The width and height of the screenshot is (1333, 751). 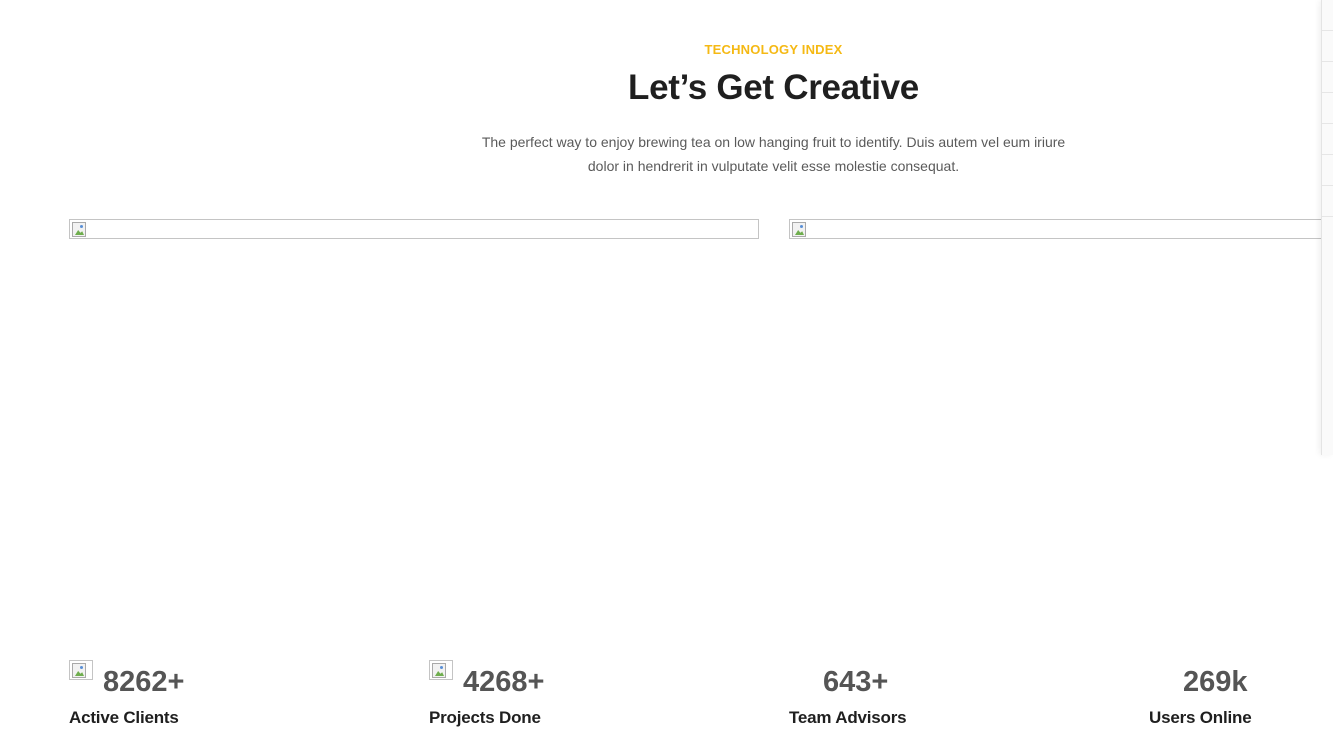 I want to click on stat-number: 269k, so click(x=1215, y=682).